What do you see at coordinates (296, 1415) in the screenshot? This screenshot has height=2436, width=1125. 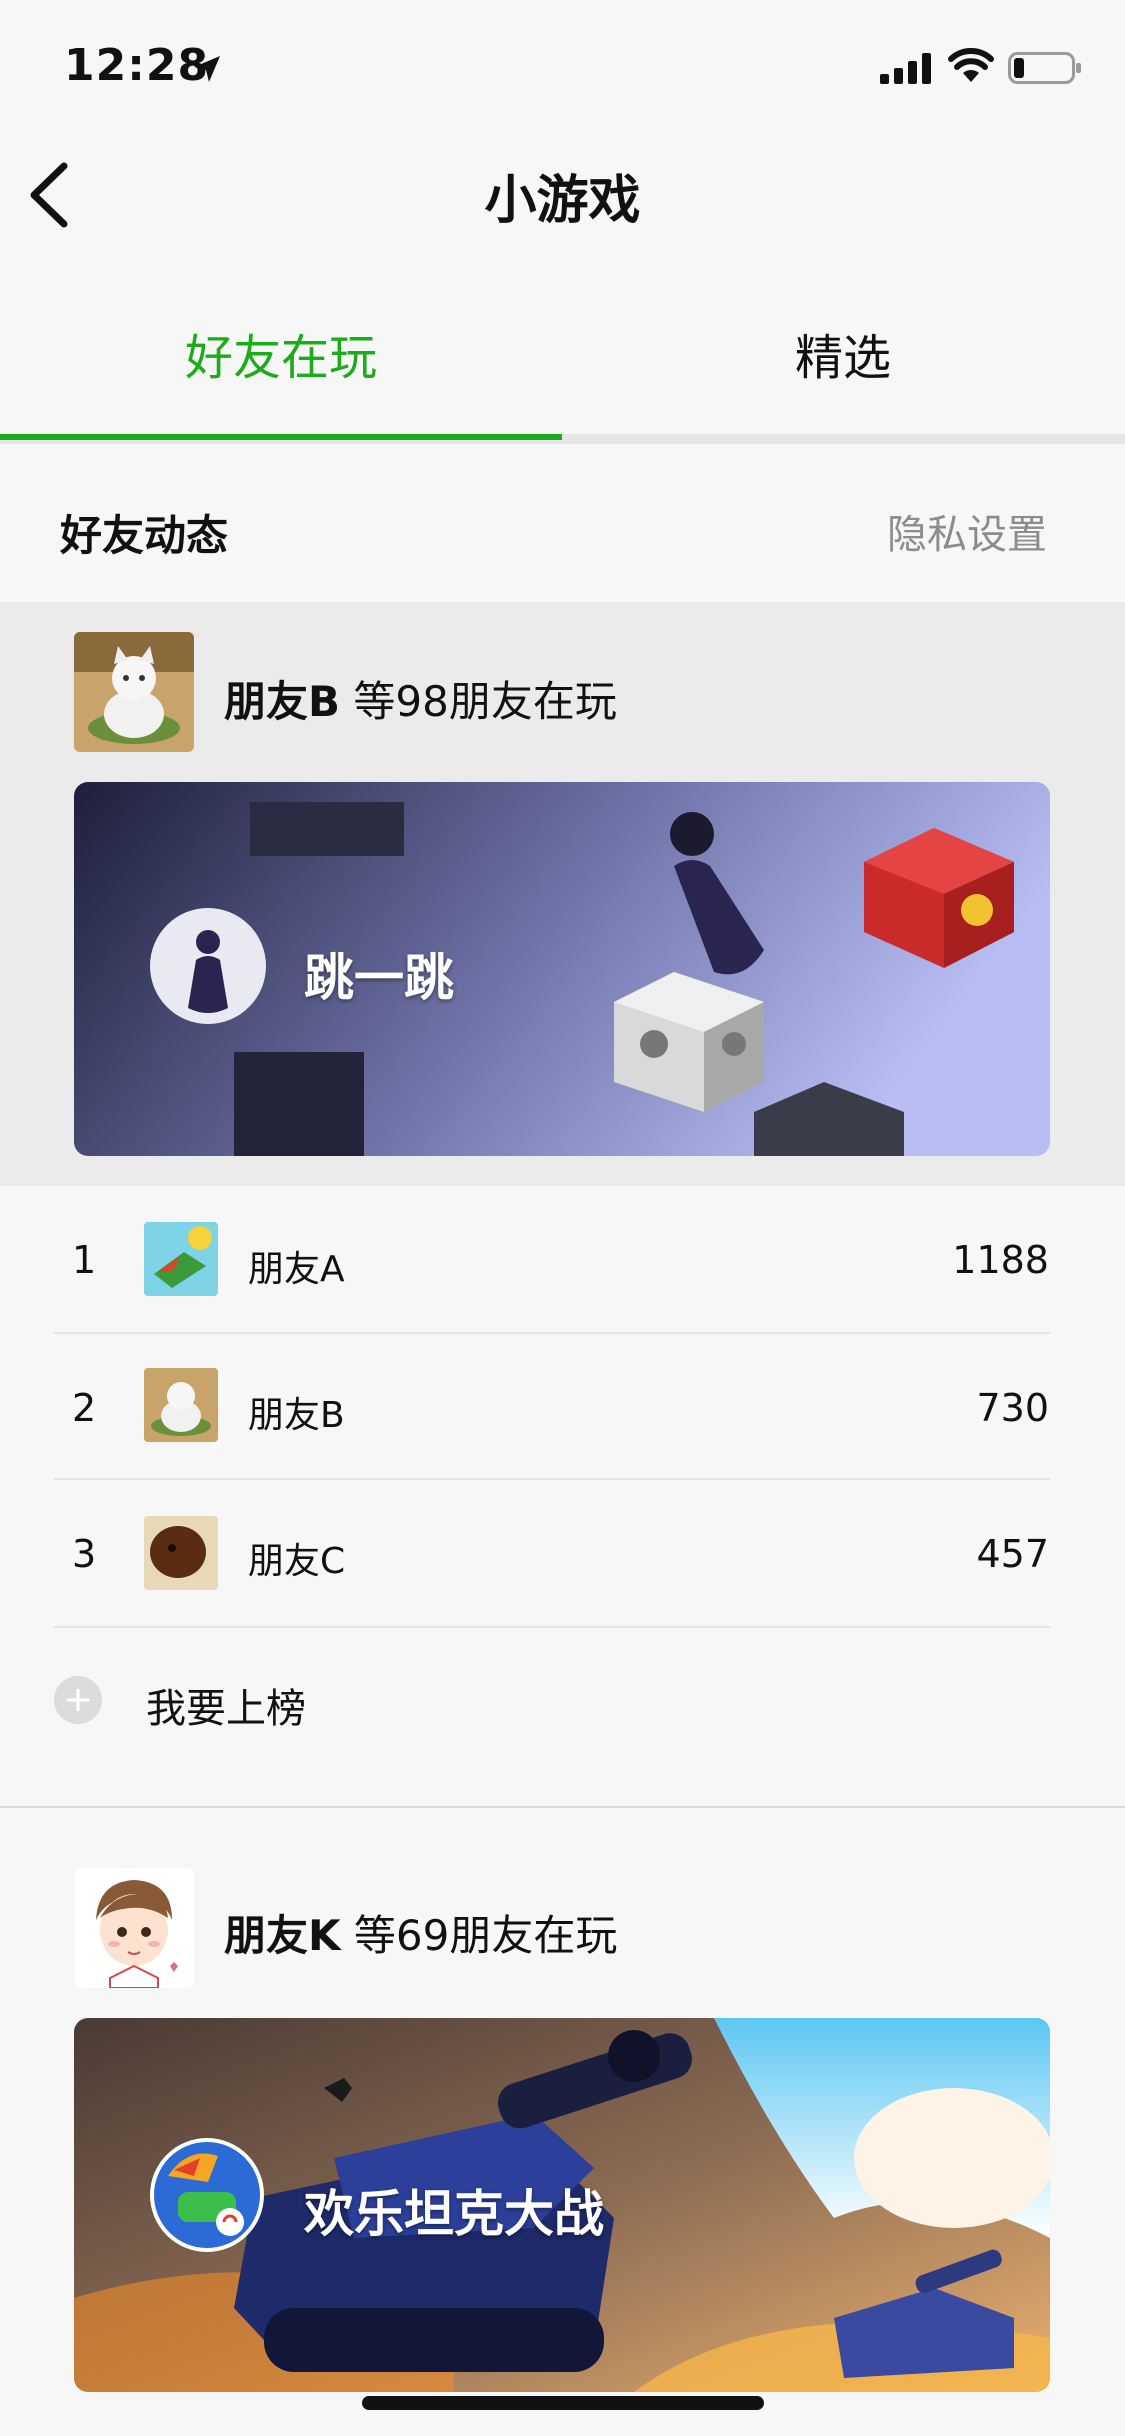 I see `rank-name: 朋友B` at bounding box center [296, 1415].